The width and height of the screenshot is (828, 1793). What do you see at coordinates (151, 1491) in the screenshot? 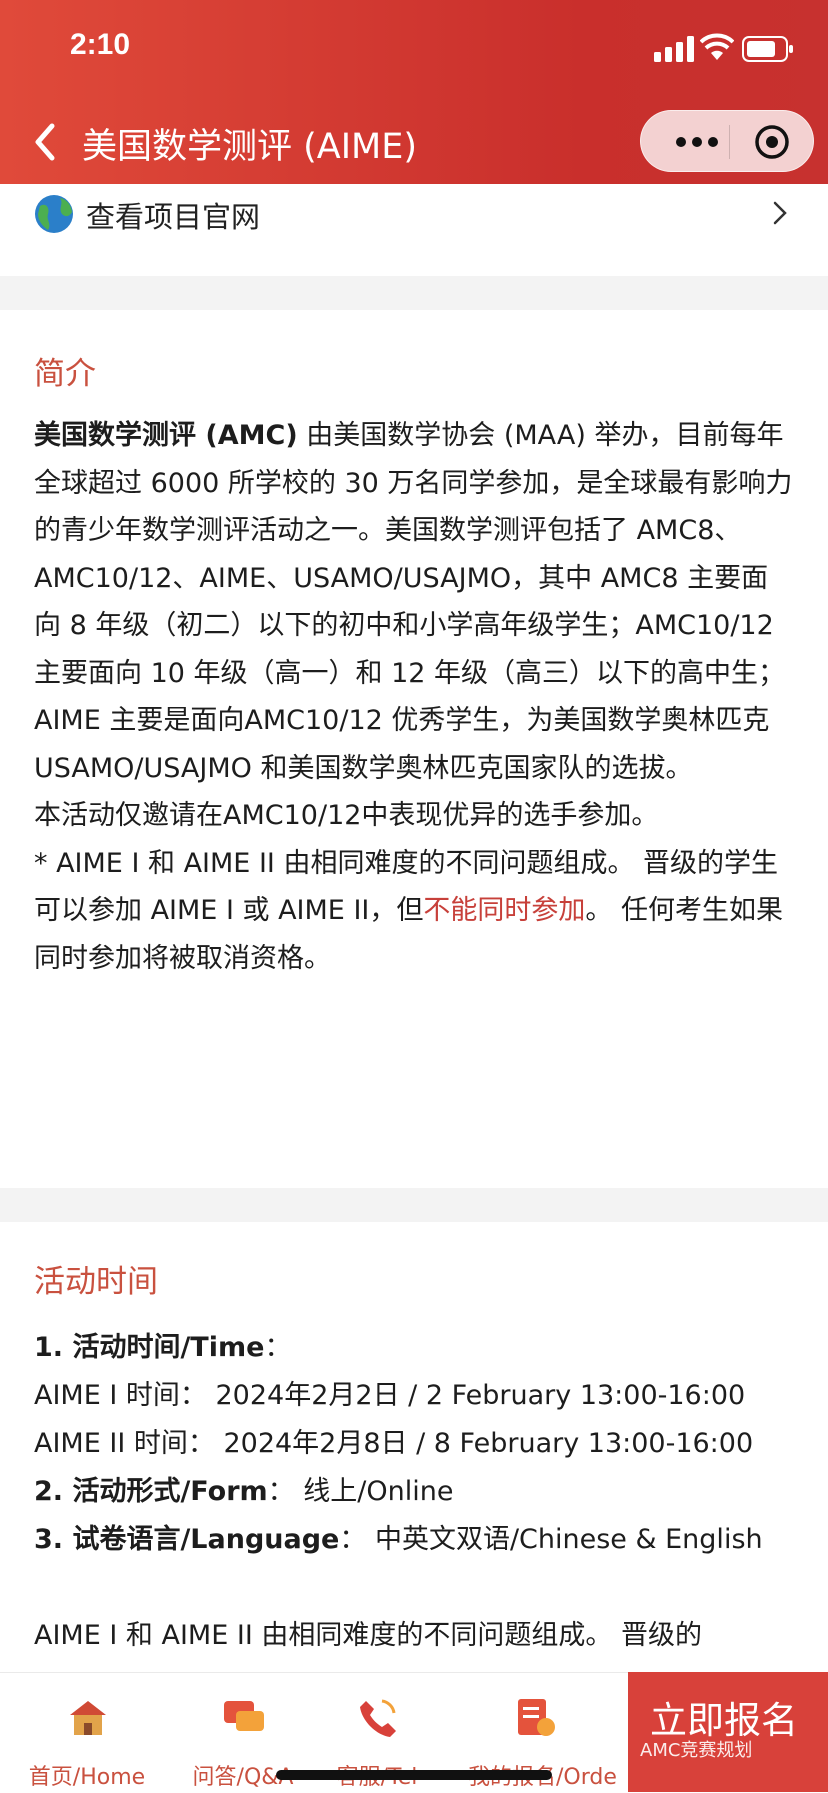
I see `form-label: 2. 活动形式/Form` at bounding box center [151, 1491].